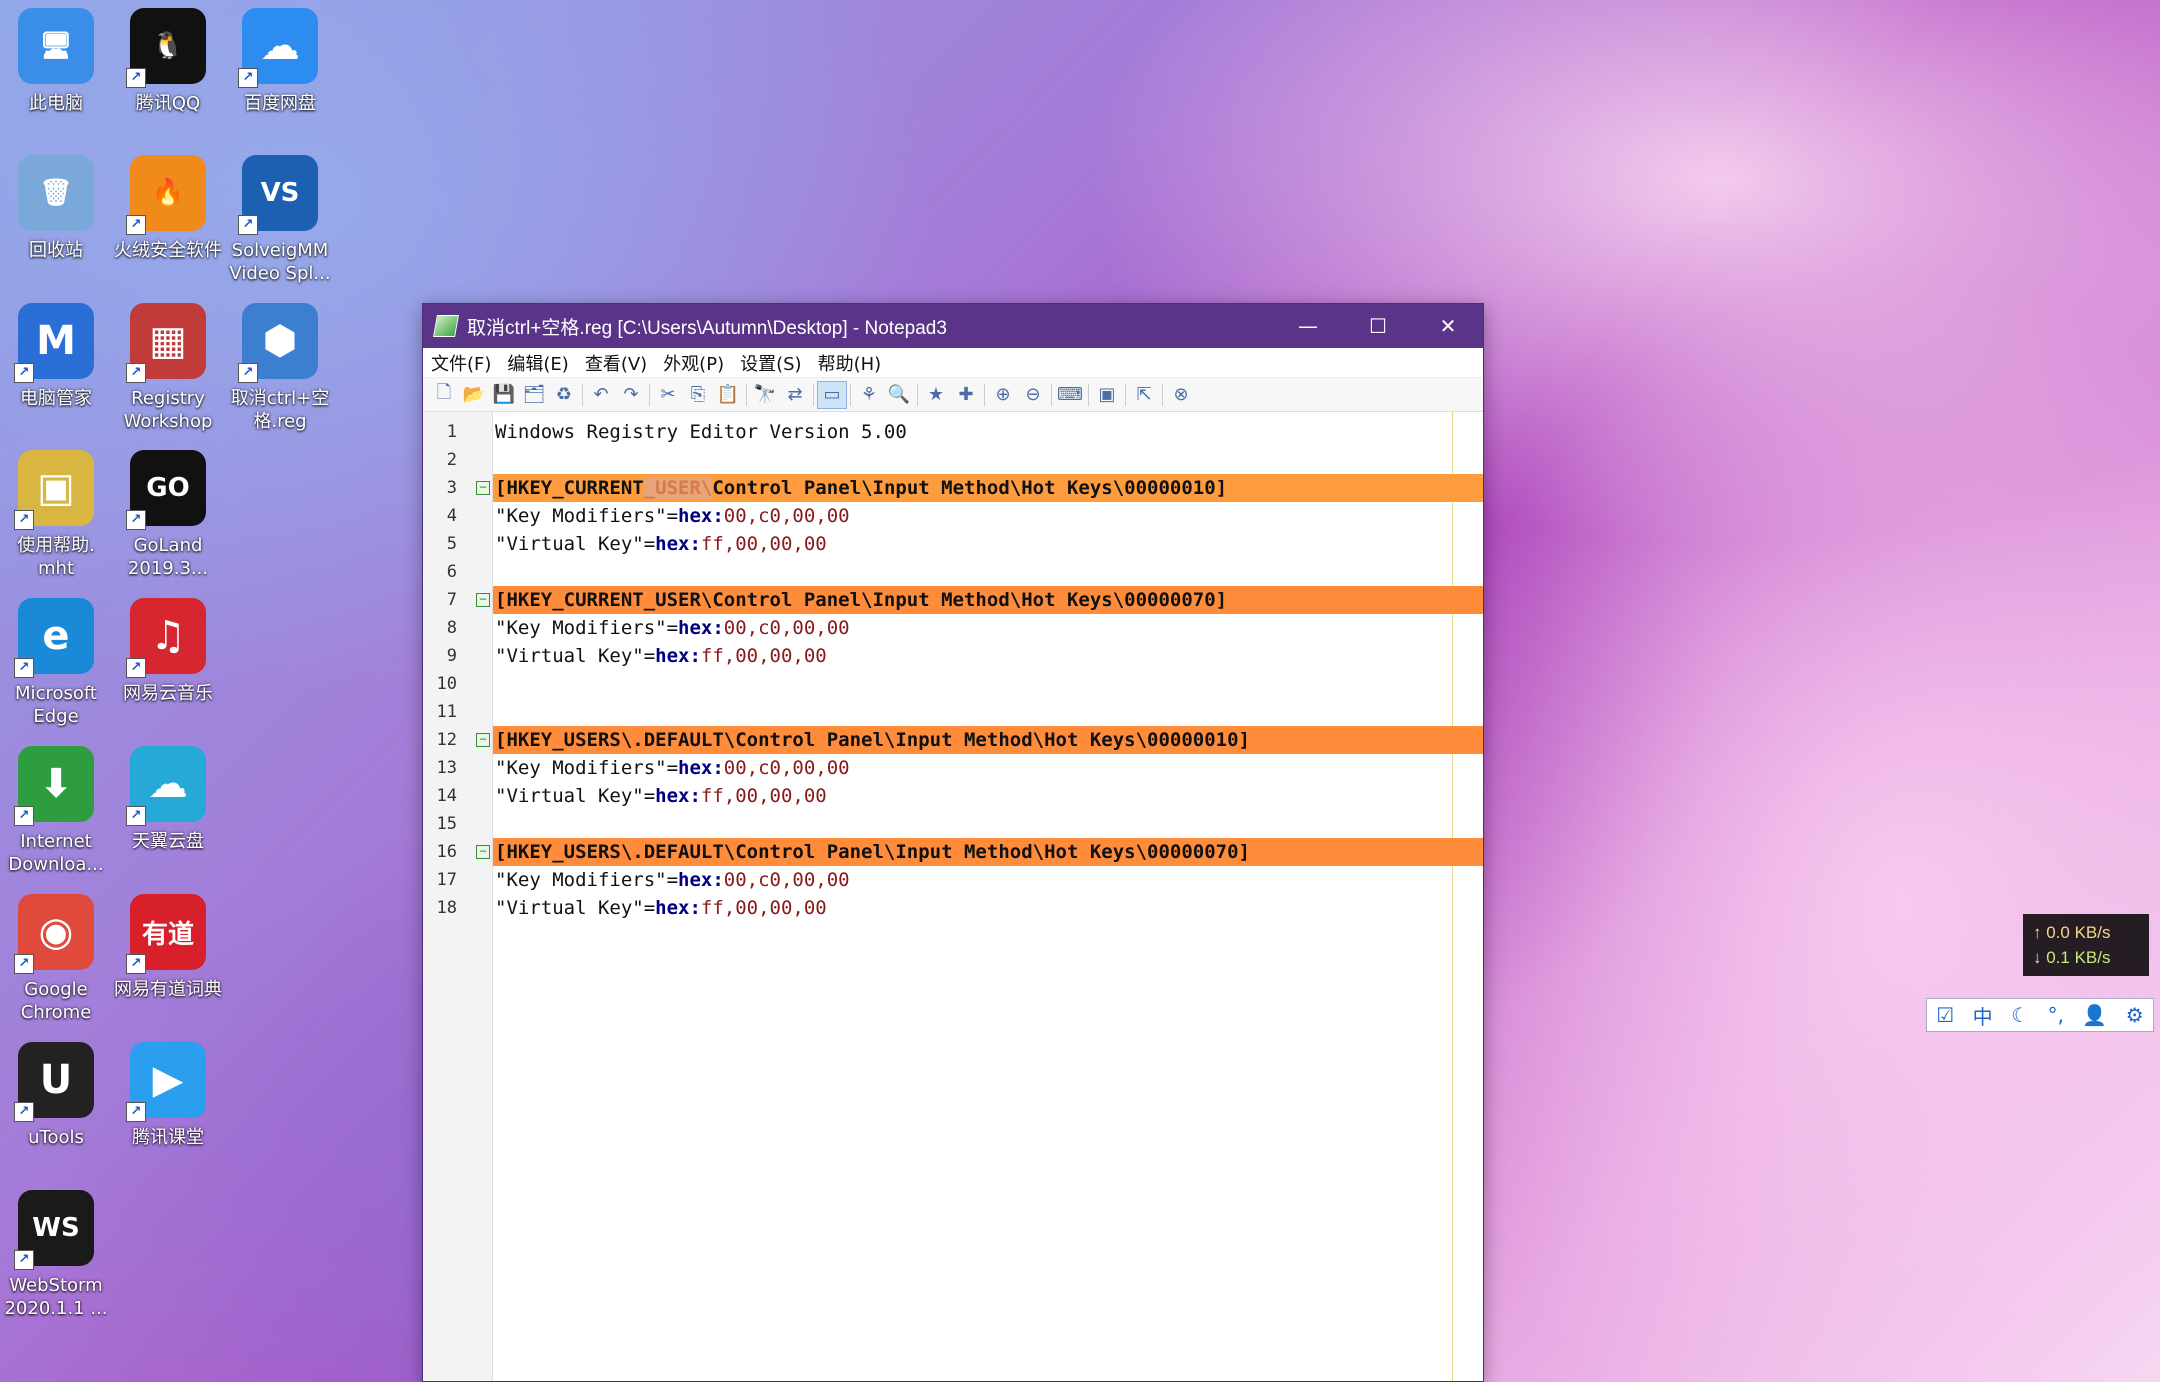 The image size is (2160, 1382). I want to click on ime-punctuation-icon: °,, so click(2056, 1015).